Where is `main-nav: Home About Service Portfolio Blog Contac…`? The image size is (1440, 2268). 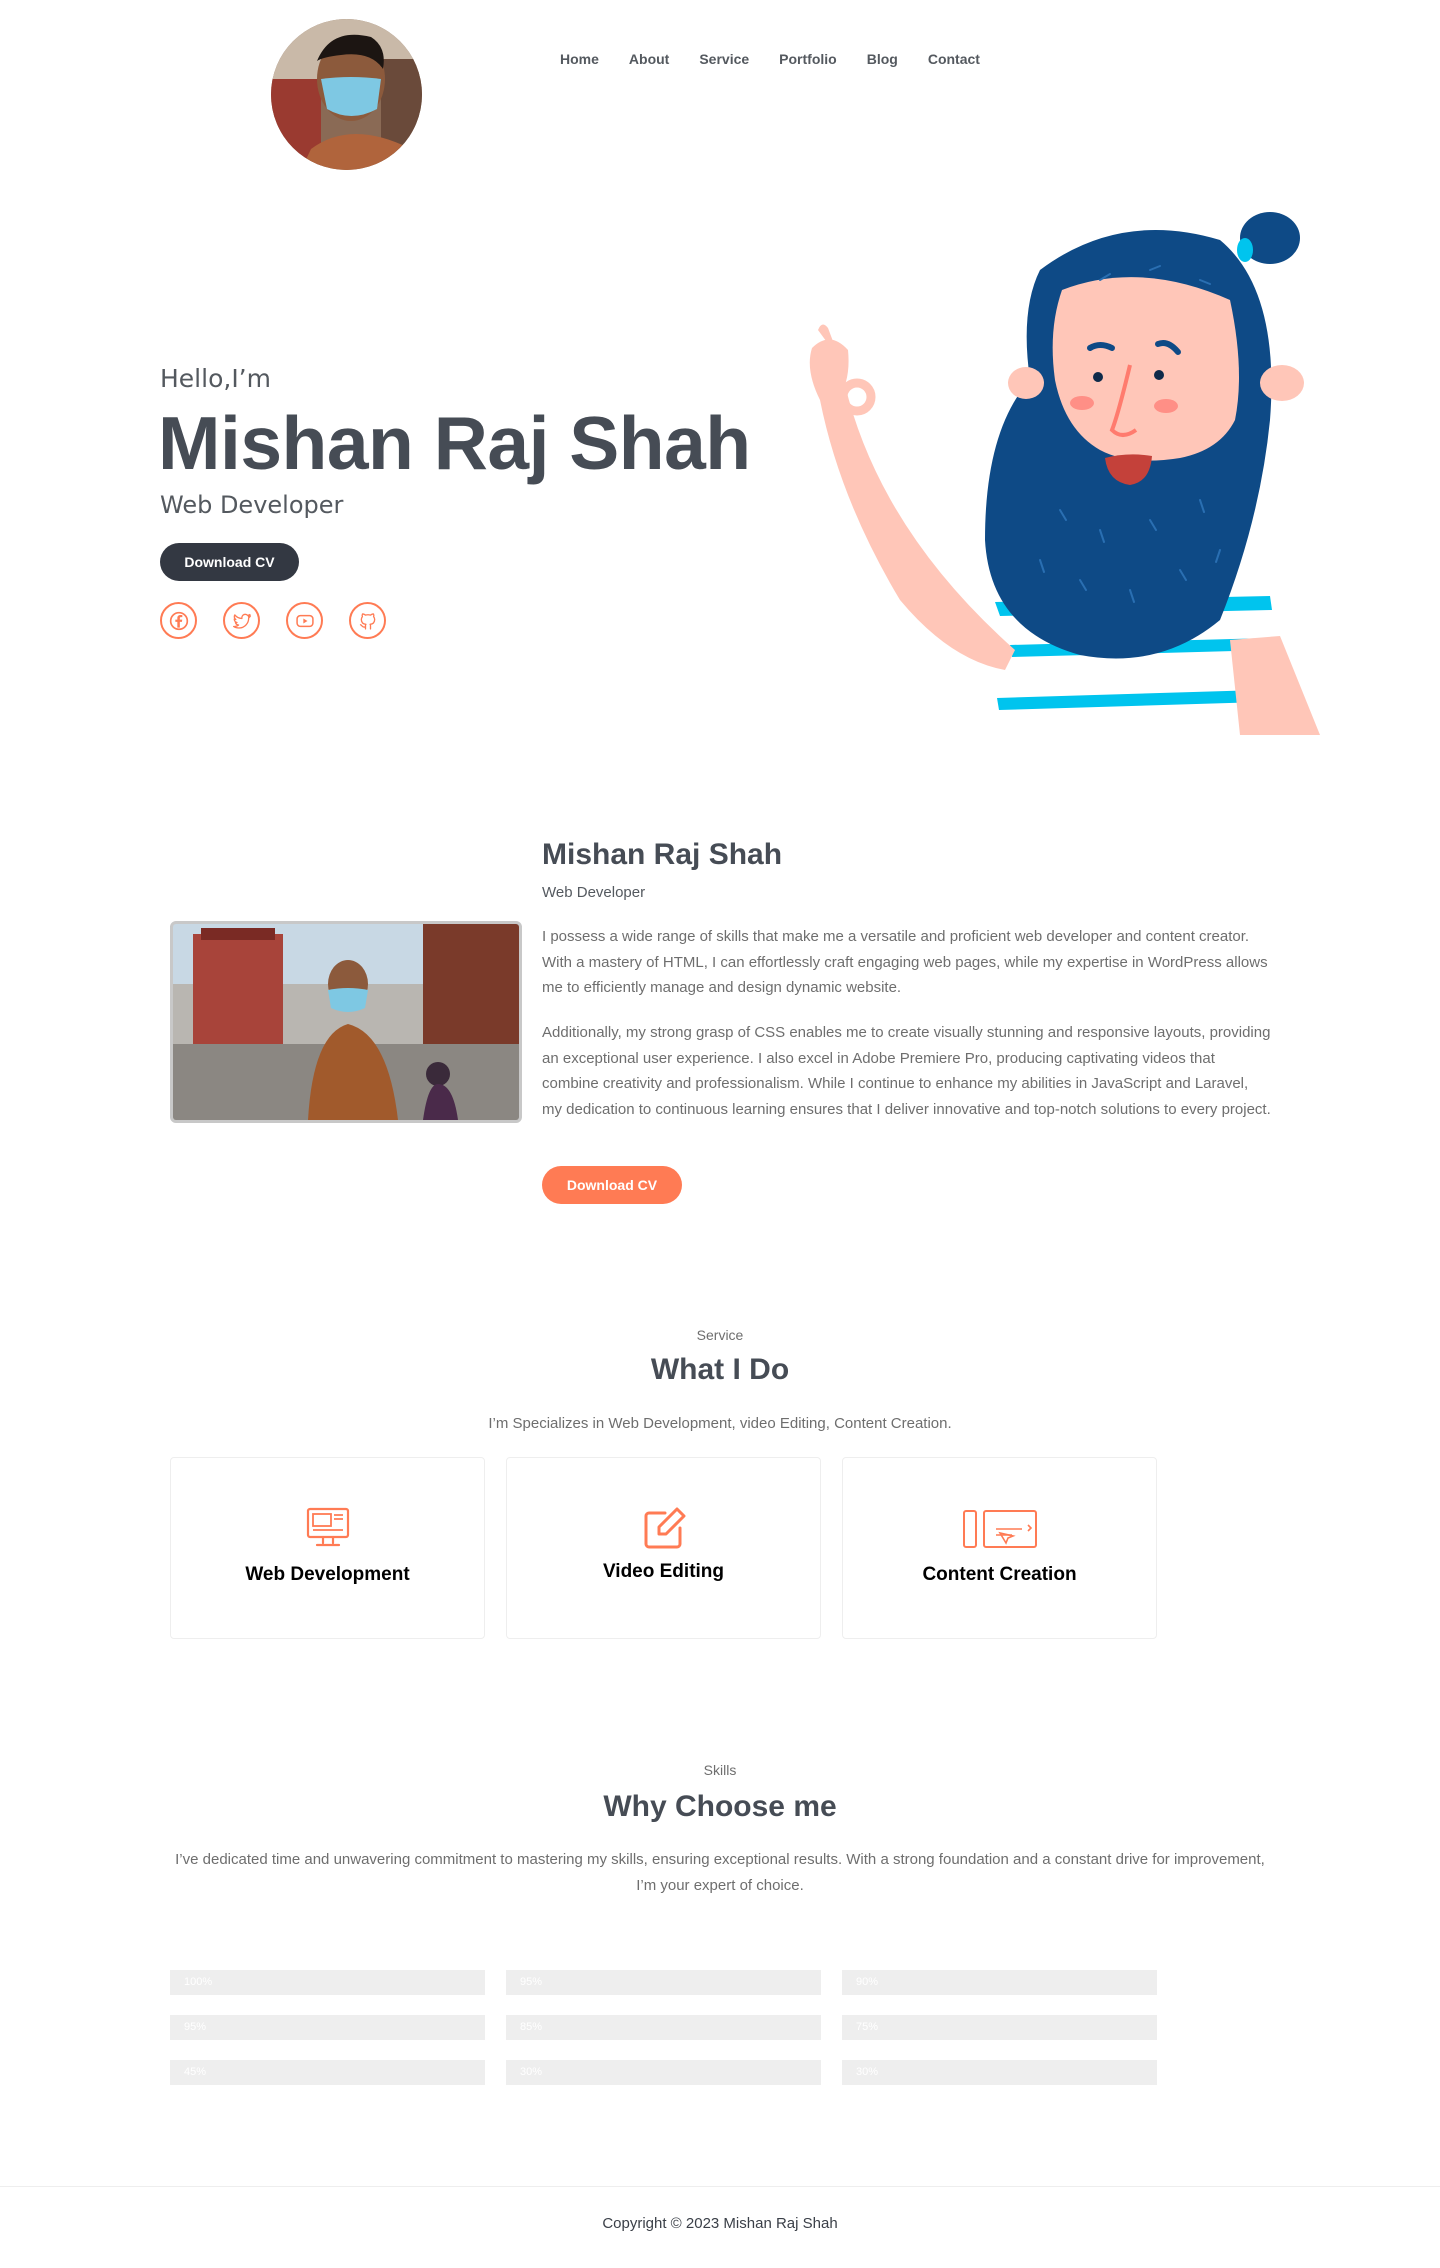
main-nav: Home About Service Portfolio Blog Contac… is located at coordinates (770, 59).